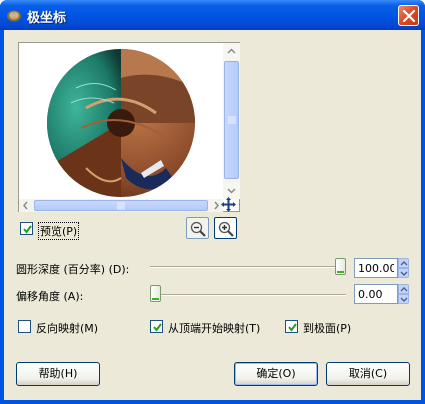 Image resolution: width=425 pixels, height=404 pixels. I want to click on inverse-mapping-label: 反向映射(M), so click(67, 328).